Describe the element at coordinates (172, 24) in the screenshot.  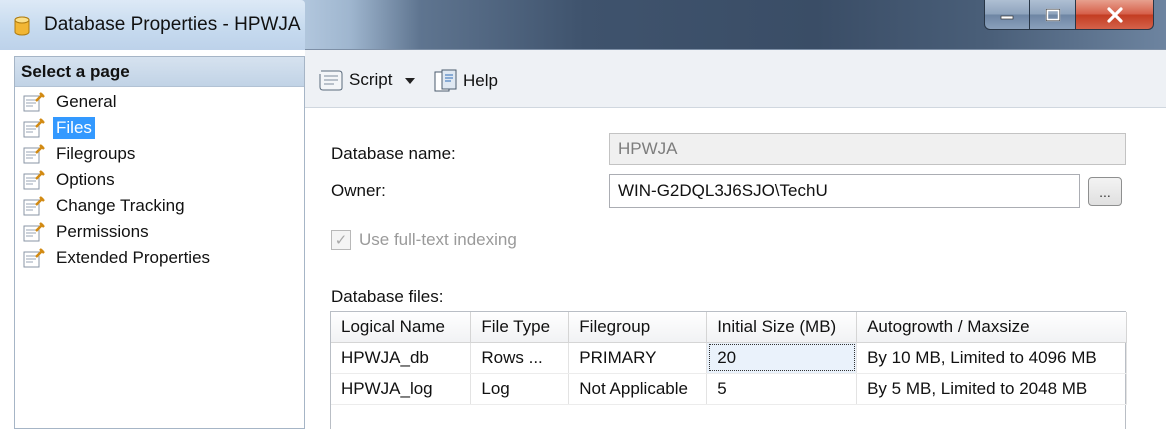
I see `window-title: Database Properties - HPWJA` at that location.